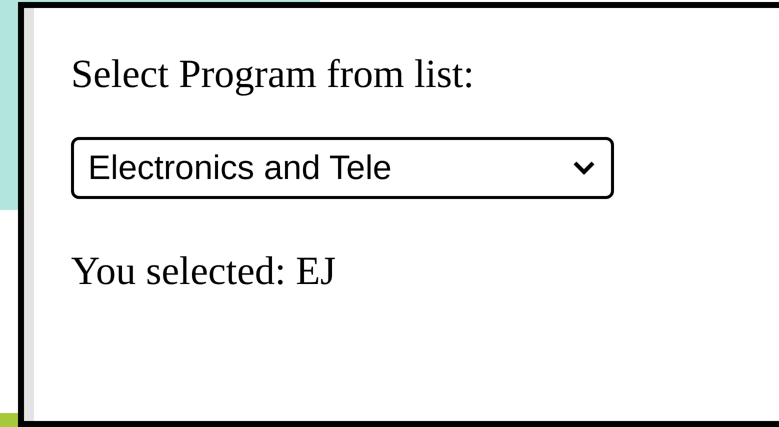 This screenshot has width=779, height=427. I want to click on select-prompt: Select Program from list:, so click(273, 74).